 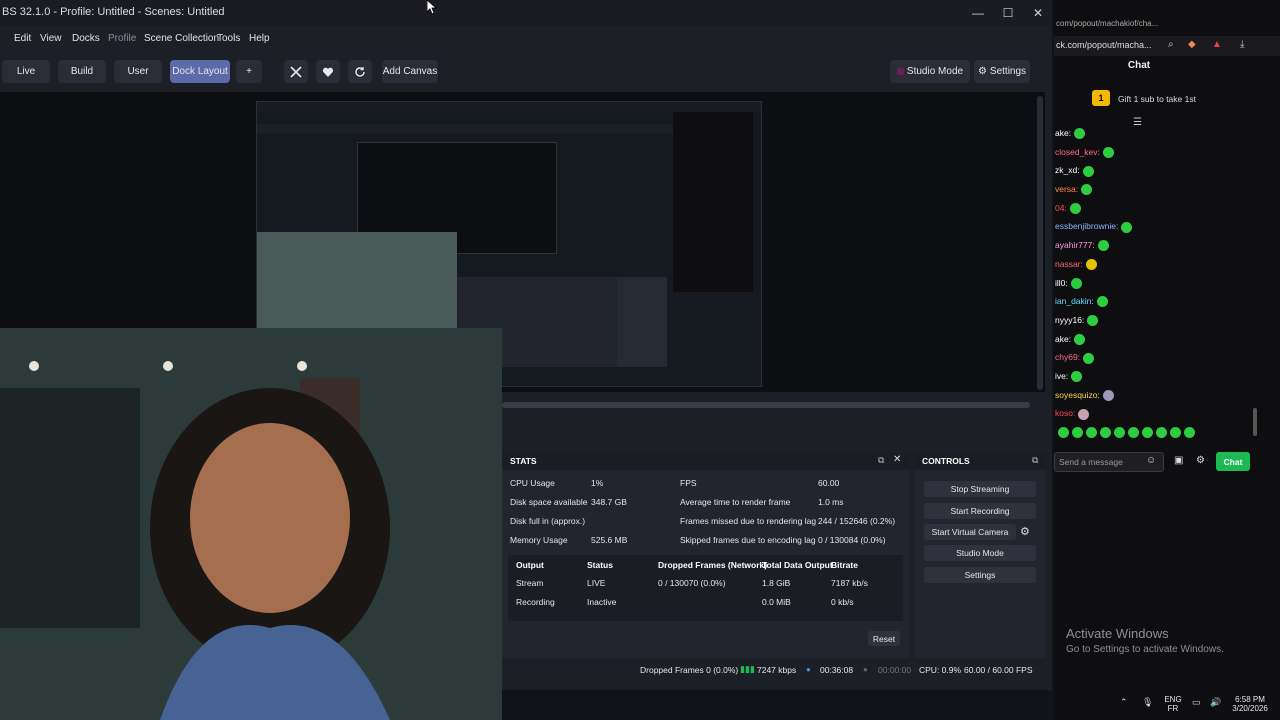 What do you see at coordinates (138, 71) in the screenshot?
I see `user-button: User` at bounding box center [138, 71].